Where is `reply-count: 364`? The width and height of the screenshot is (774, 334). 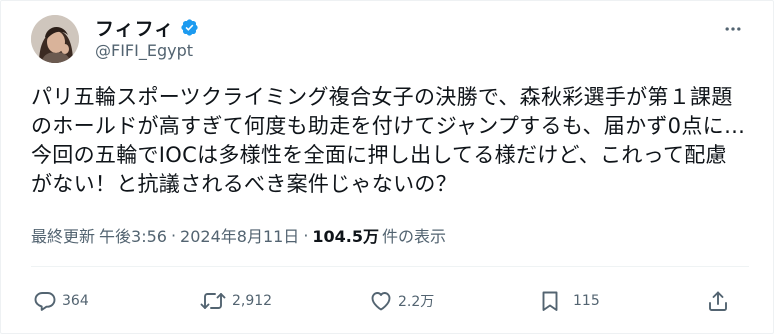 reply-count: 364 is located at coordinates (75, 301).